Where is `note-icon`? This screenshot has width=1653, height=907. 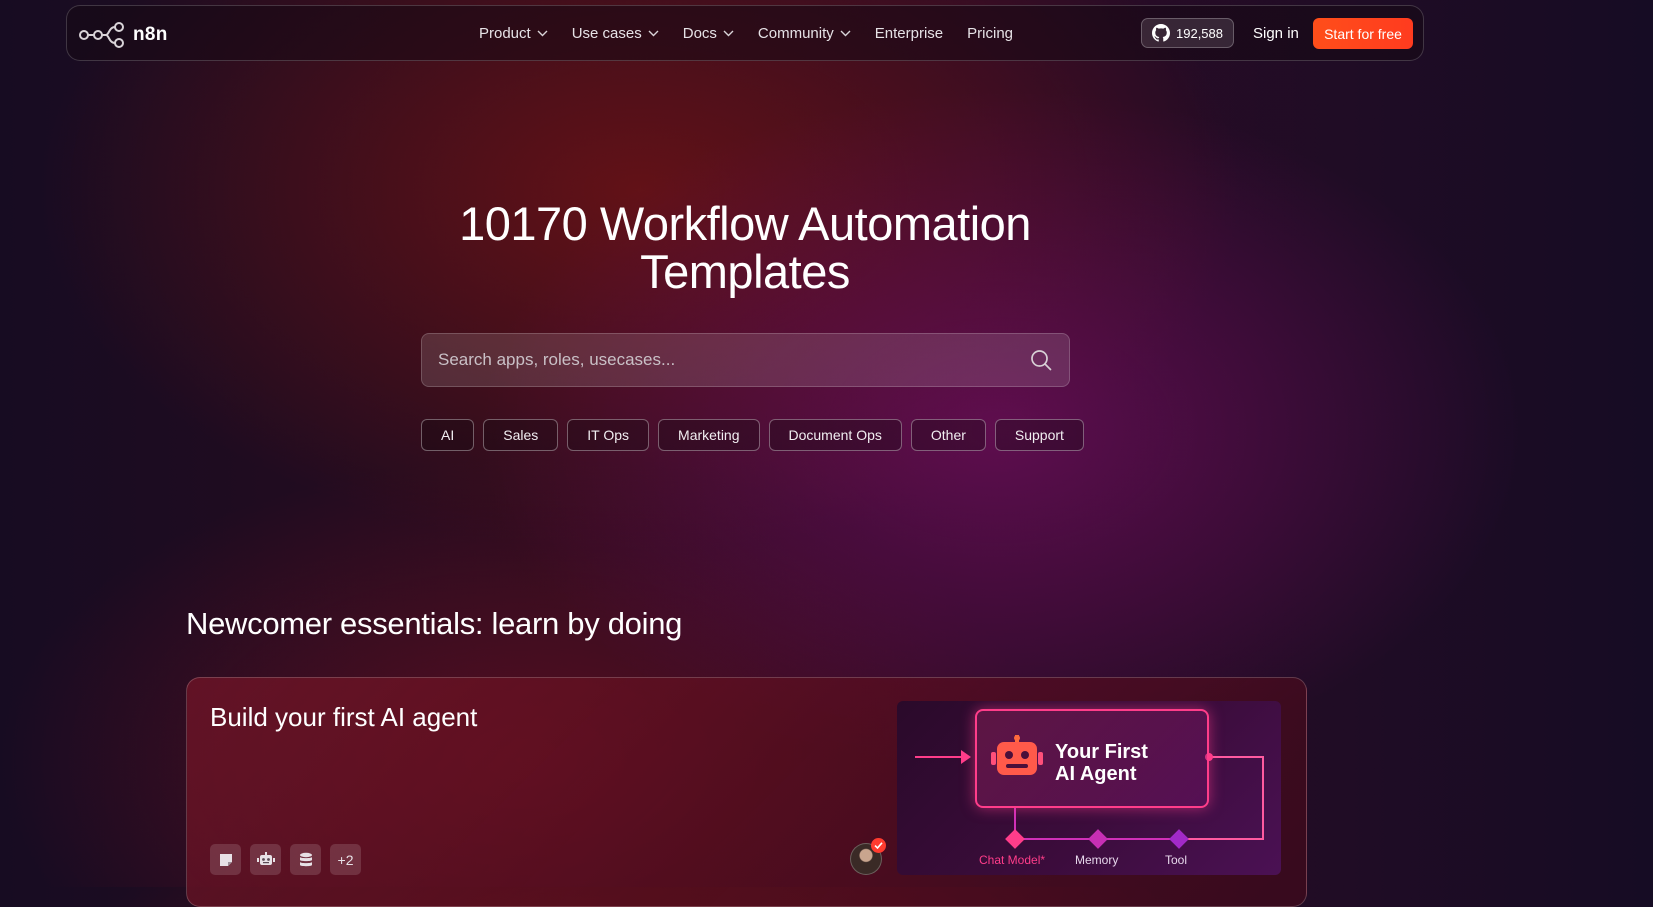 note-icon is located at coordinates (225, 859).